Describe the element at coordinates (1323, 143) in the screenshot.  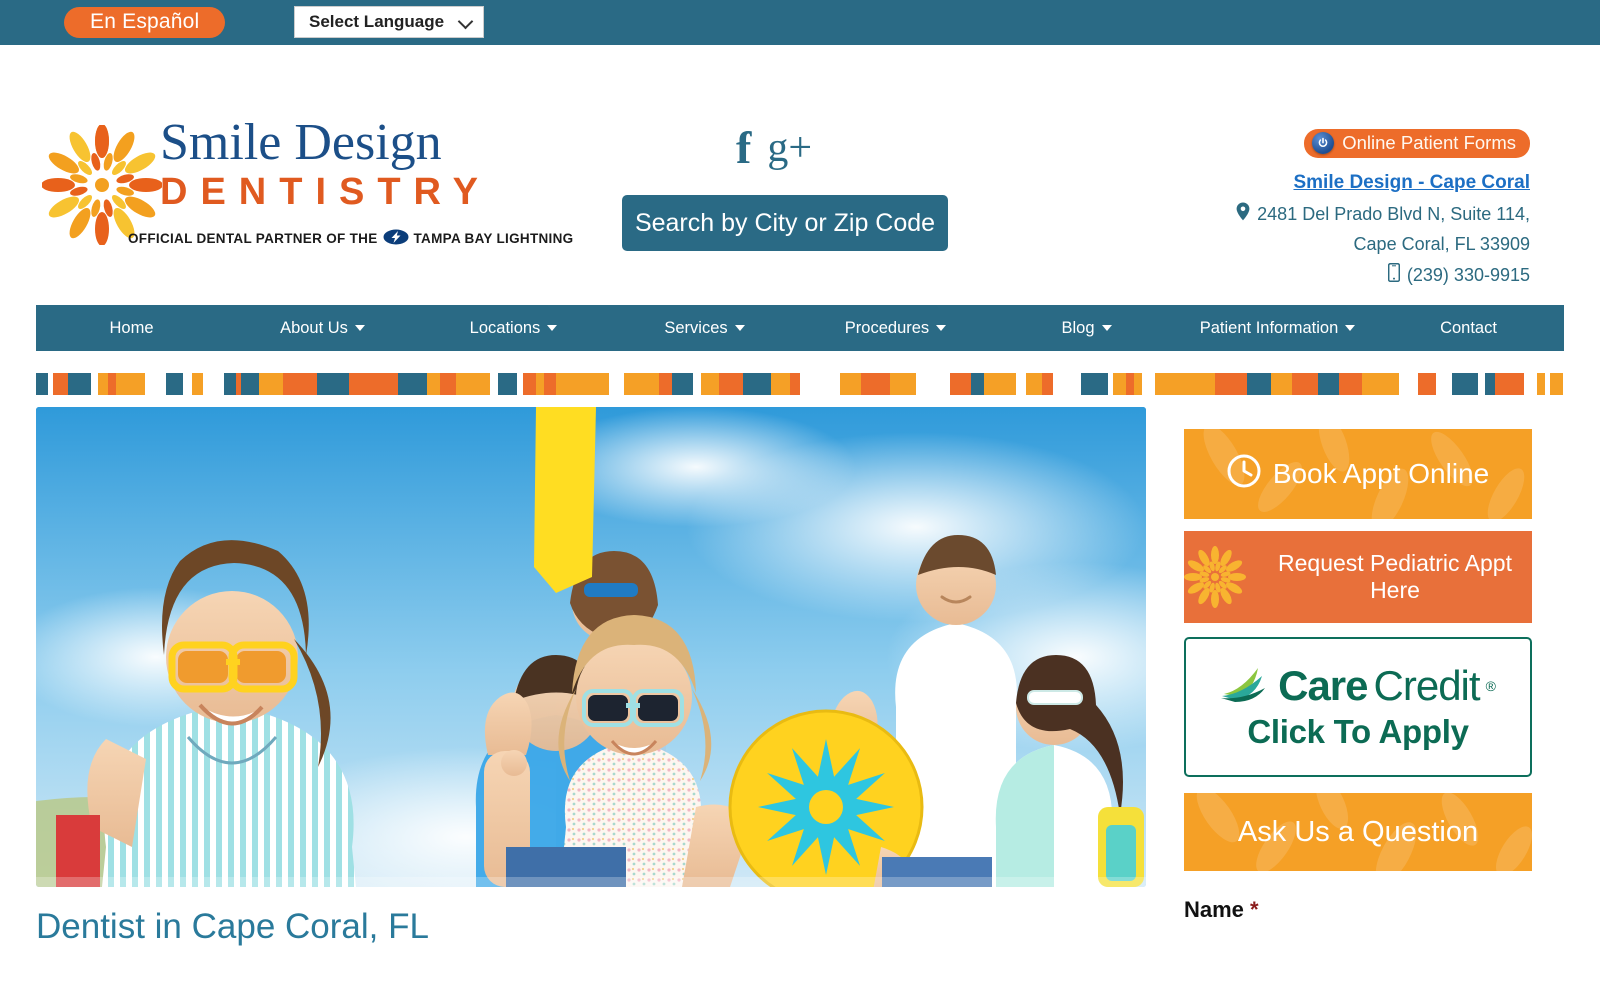
I see `power-icon` at that location.